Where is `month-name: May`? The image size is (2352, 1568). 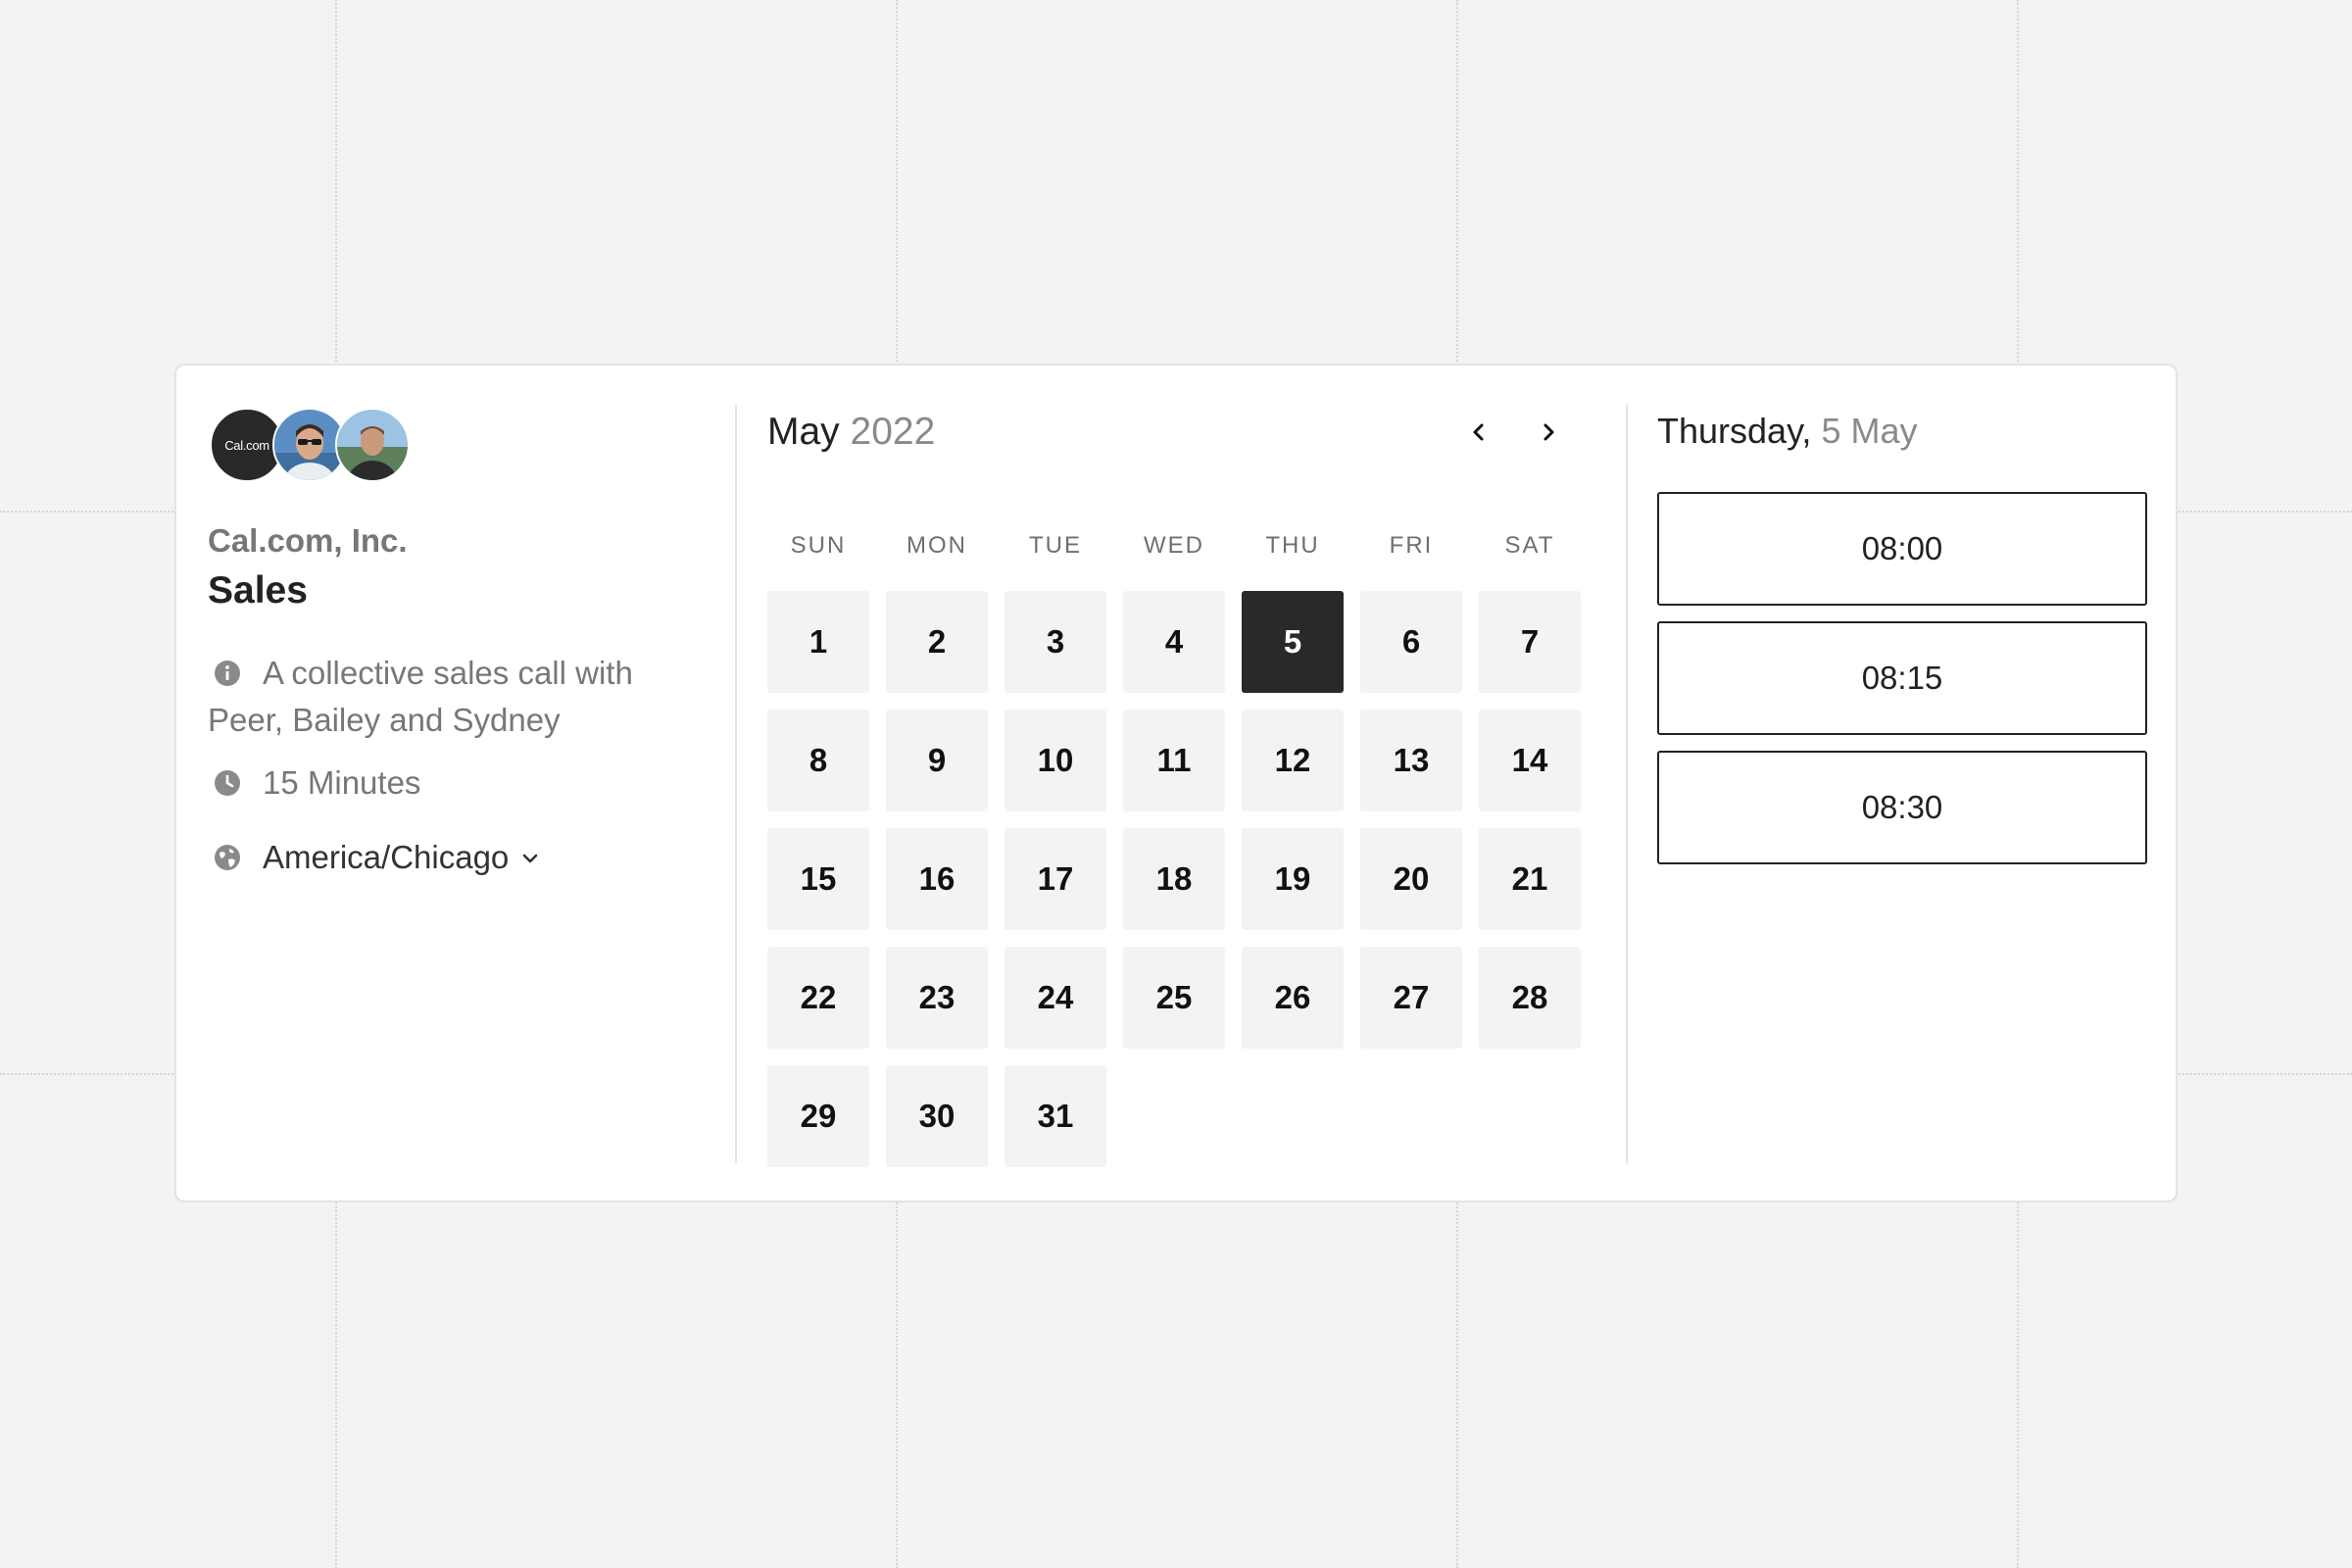 month-name: May is located at coordinates (803, 432).